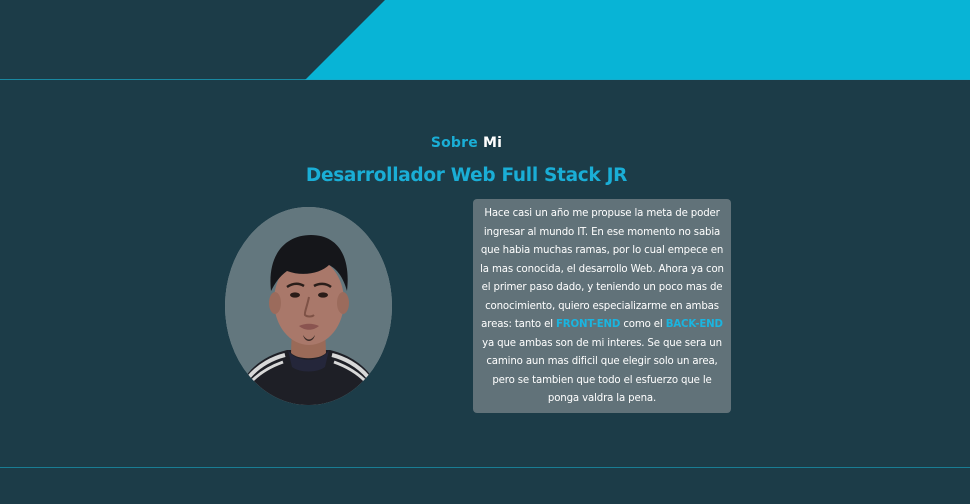  I want to click on about-text-part2: como el, so click(643, 324).